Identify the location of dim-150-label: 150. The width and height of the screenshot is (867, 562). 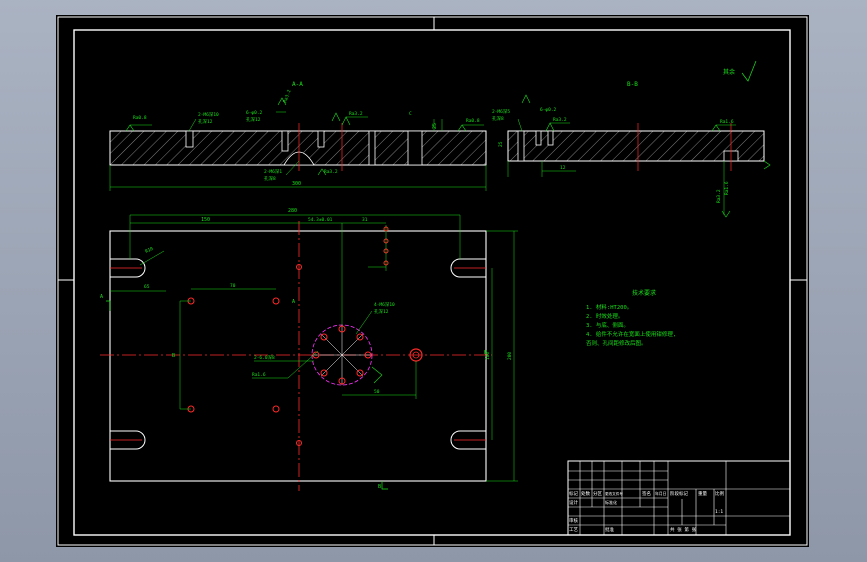
(205, 220).